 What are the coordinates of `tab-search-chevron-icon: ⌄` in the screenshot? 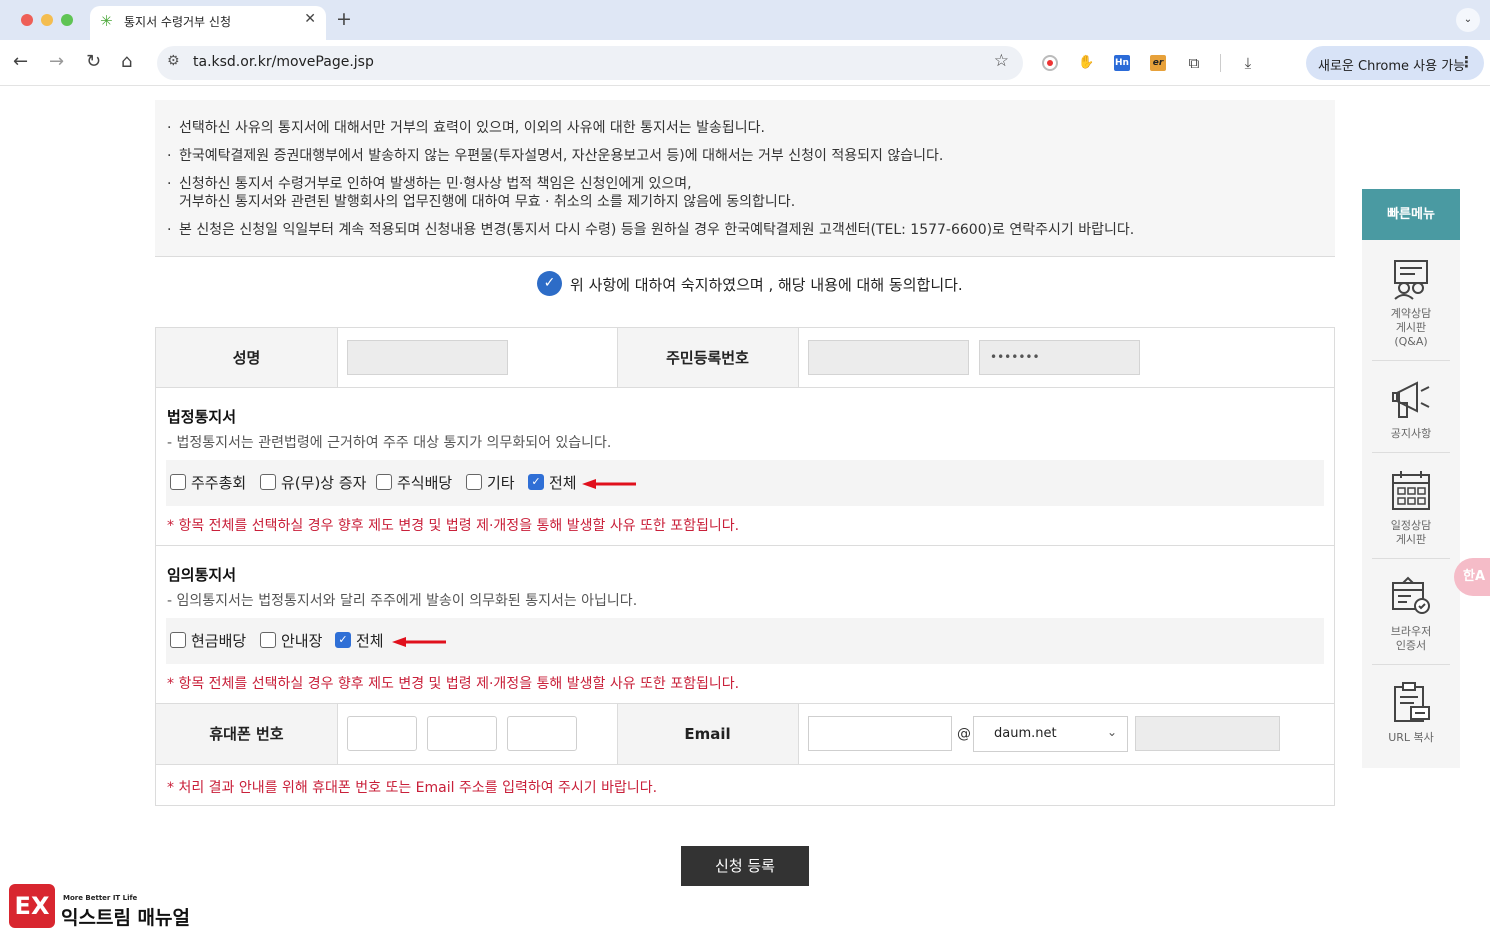 It's located at (1468, 20).